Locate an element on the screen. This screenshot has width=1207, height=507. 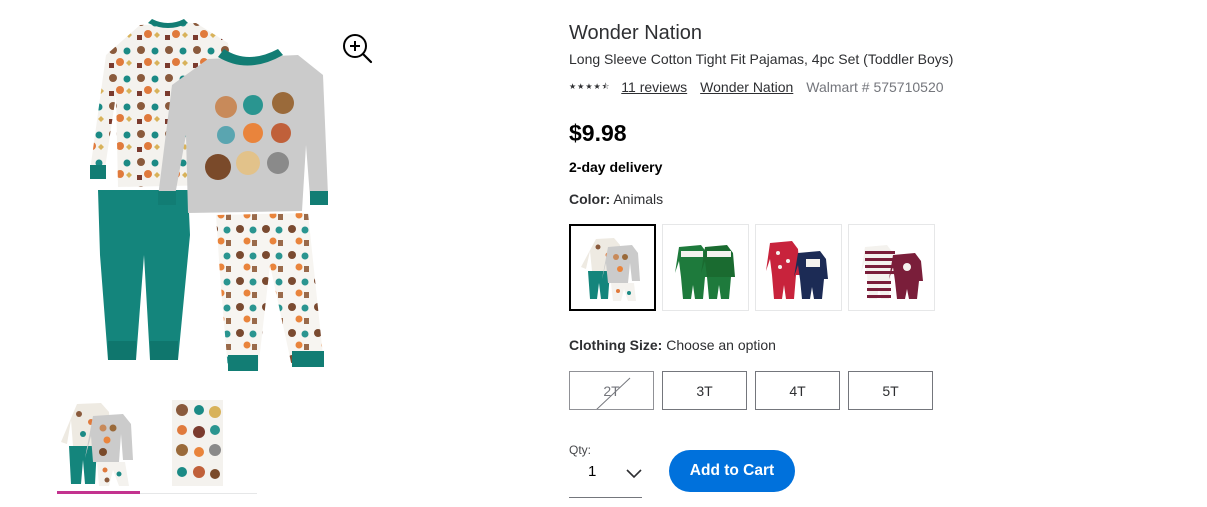
size-option-label: 3T is located at coordinates (704, 390).